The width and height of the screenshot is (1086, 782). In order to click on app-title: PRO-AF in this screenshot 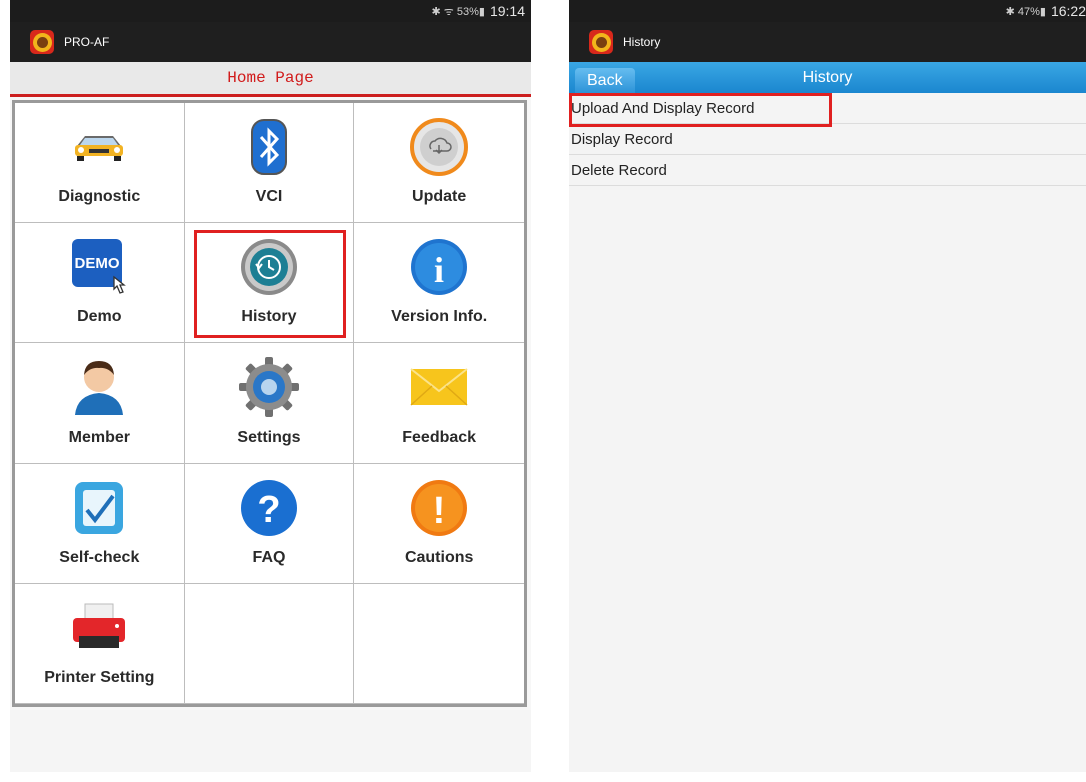, I will do `click(87, 42)`.